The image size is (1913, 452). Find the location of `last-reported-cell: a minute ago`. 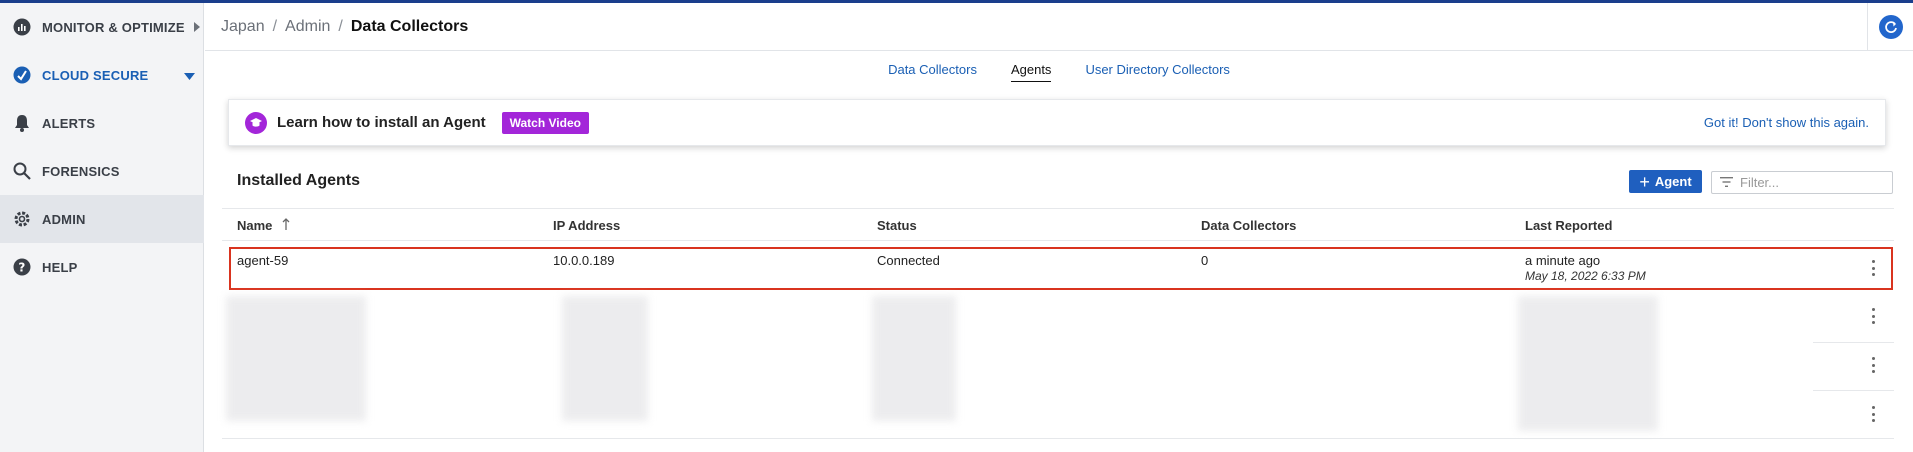

last-reported-cell: a minute ago is located at coordinates (1563, 260).